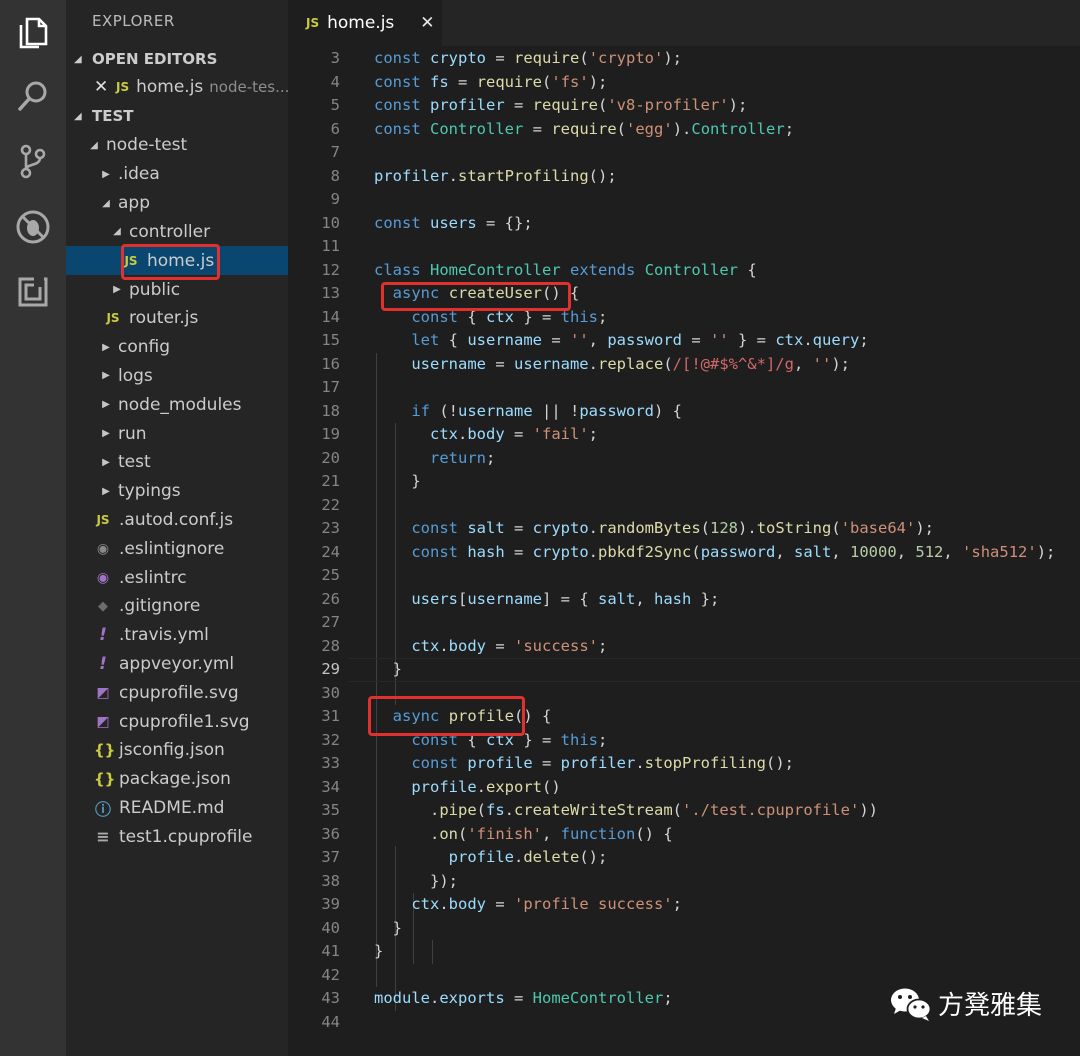 The width and height of the screenshot is (1080, 1056). What do you see at coordinates (330, 716) in the screenshot?
I see `line-number: 31` at bounding box center [330, 716].